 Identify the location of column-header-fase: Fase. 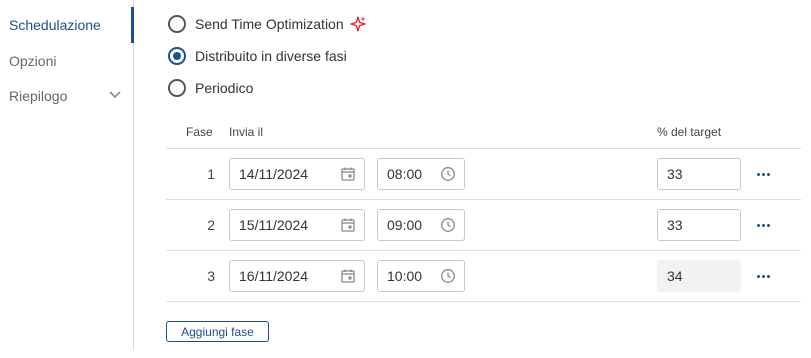
(199, 132).